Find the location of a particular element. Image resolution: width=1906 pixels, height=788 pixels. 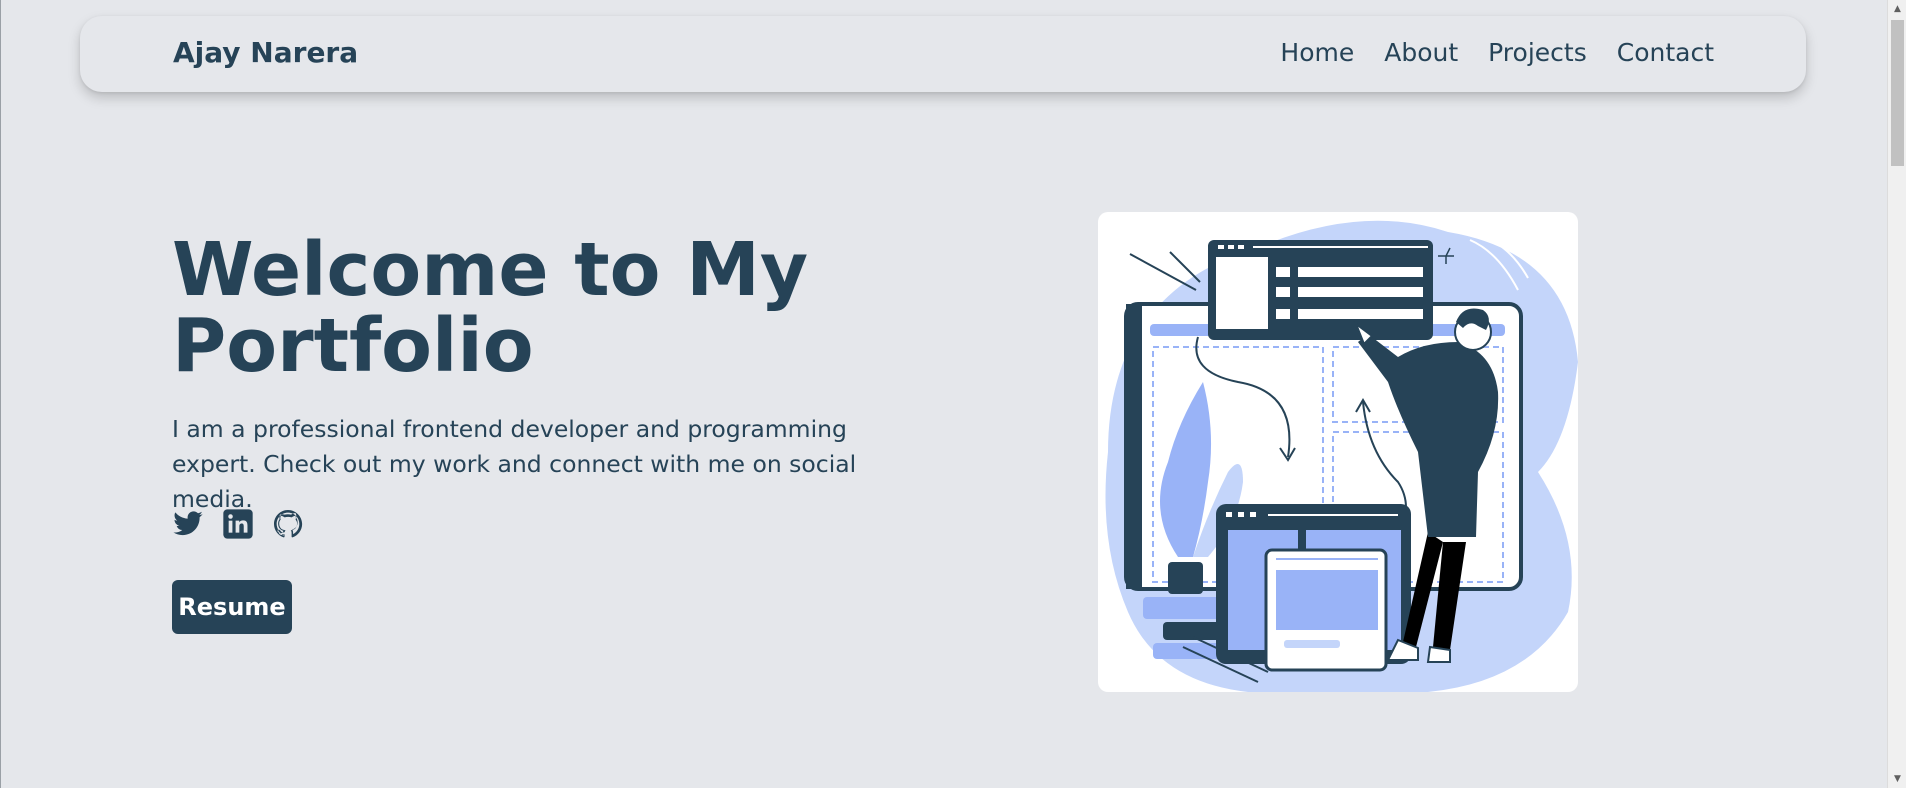

hero-title: Welcome to My Portfolio is located at coordinates (490, 308).